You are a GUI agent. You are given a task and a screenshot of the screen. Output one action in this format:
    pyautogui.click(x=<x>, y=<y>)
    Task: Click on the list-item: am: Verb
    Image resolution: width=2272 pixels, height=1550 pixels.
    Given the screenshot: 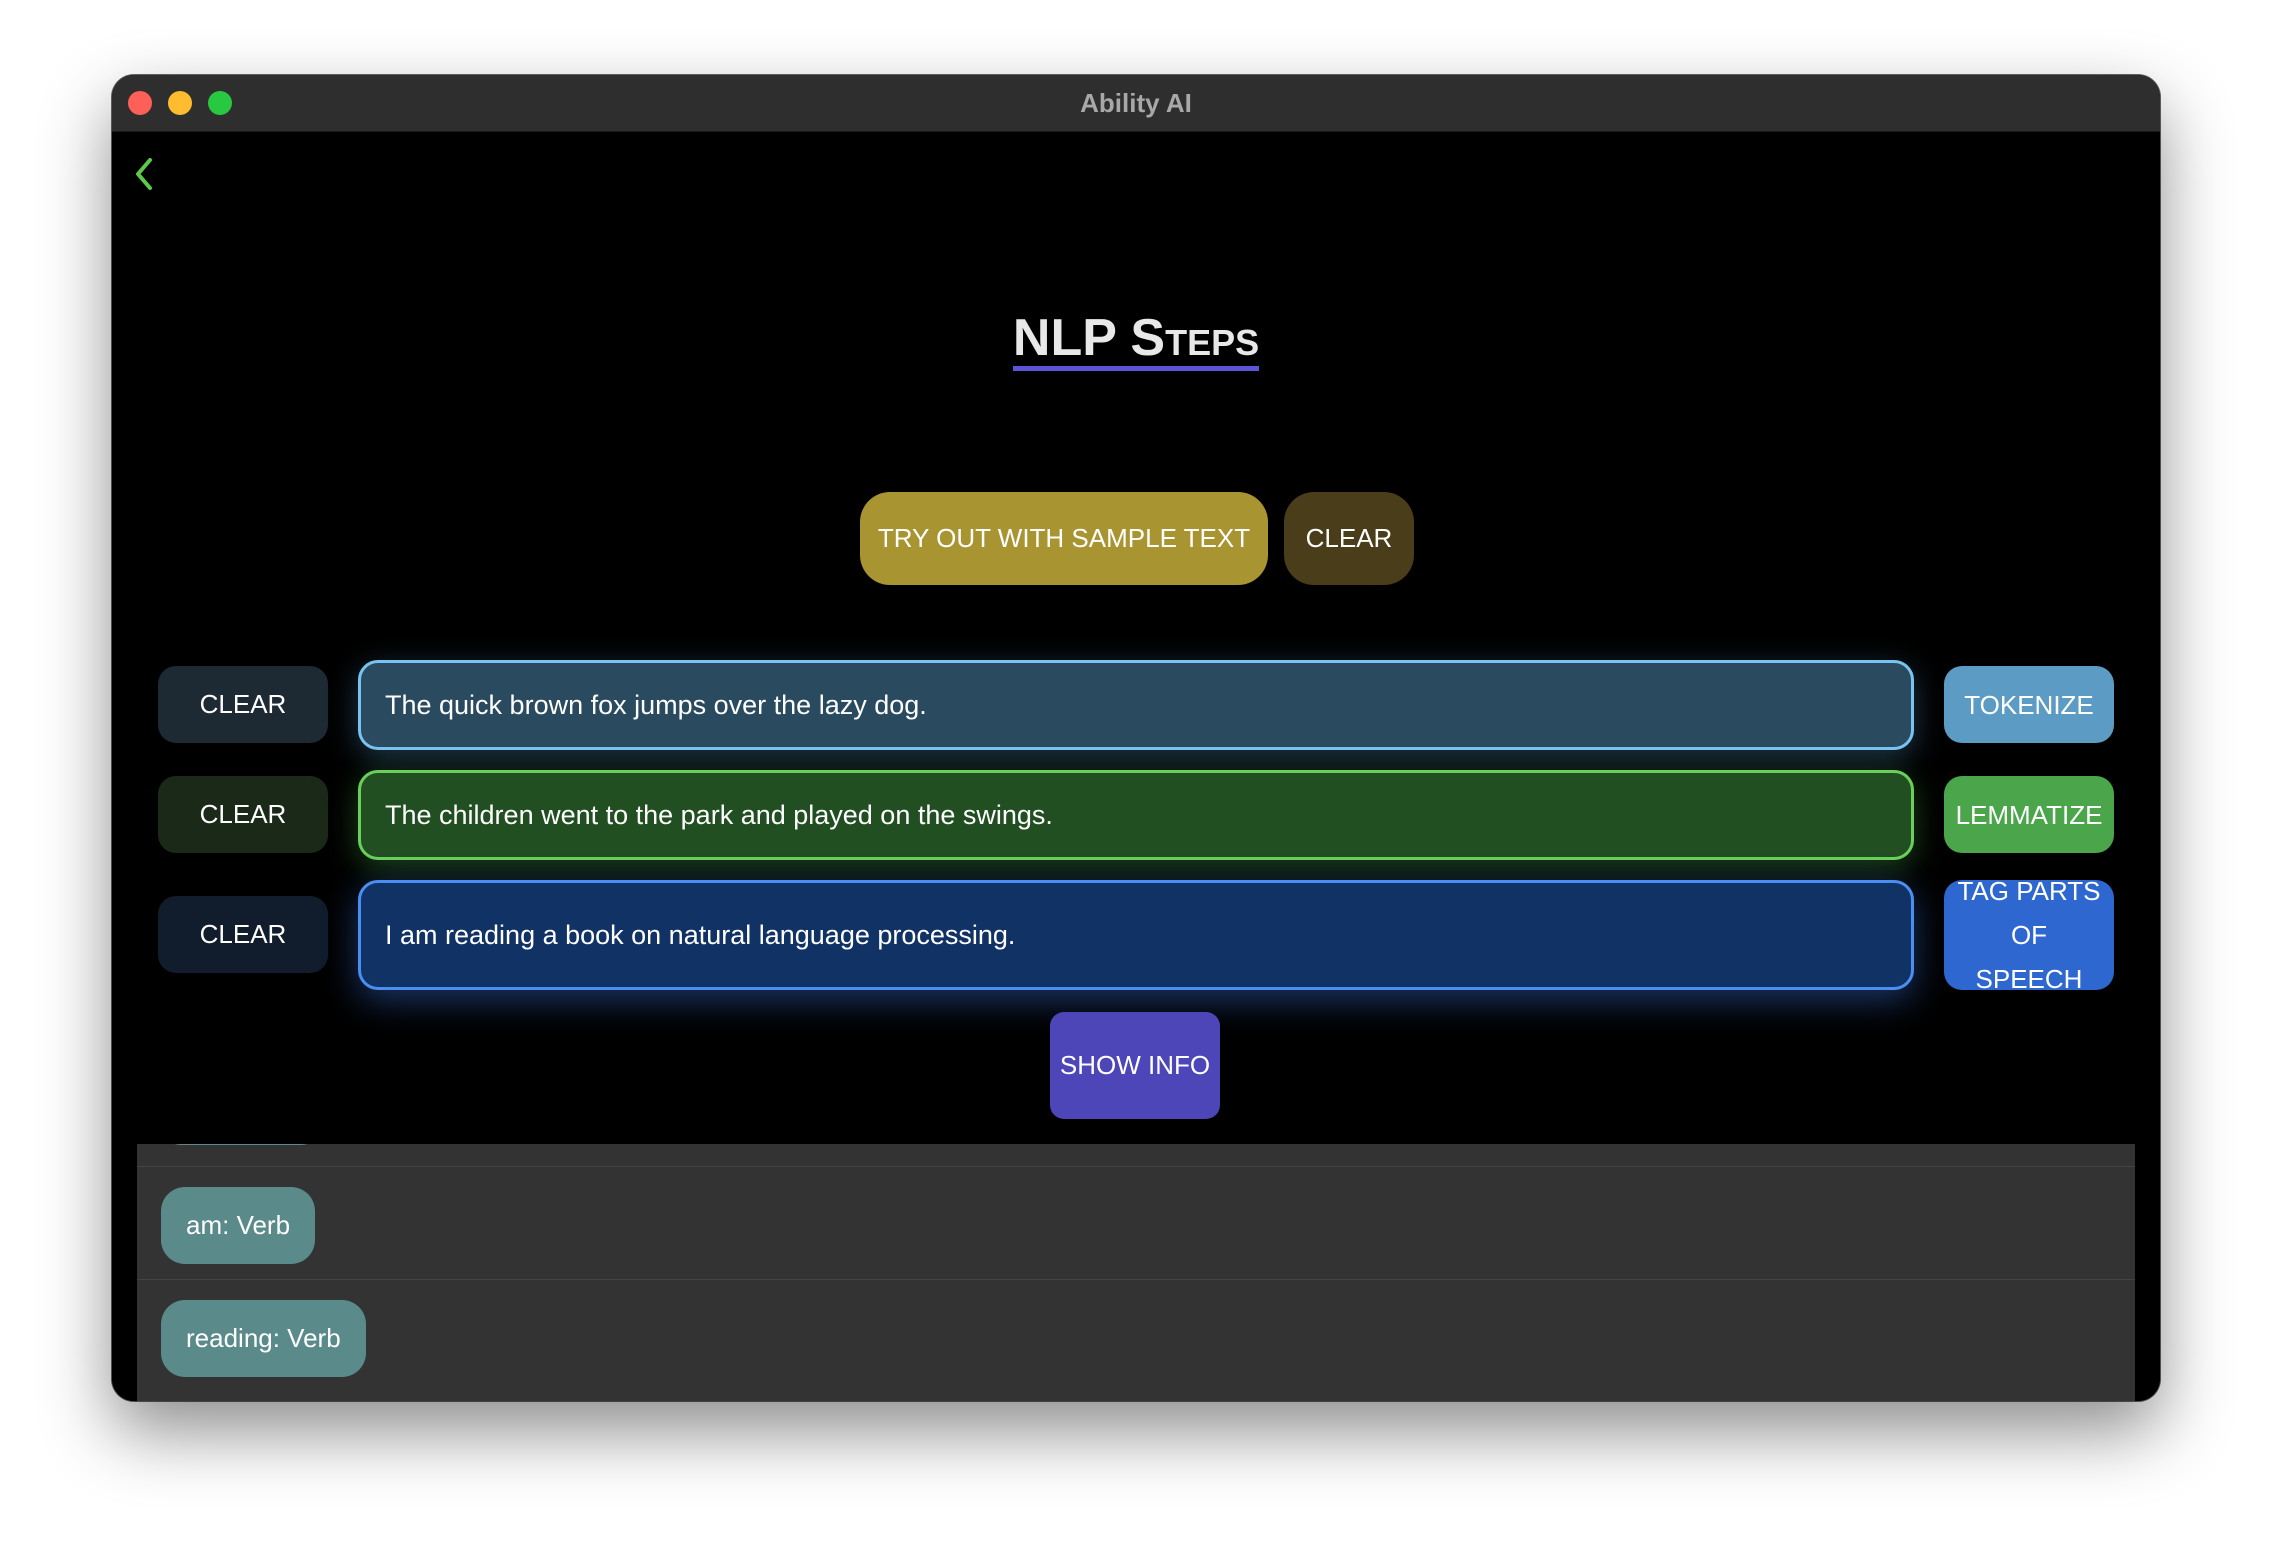 What is the action you would take?
    pyautogui.click(x=1136, y=1223)
    